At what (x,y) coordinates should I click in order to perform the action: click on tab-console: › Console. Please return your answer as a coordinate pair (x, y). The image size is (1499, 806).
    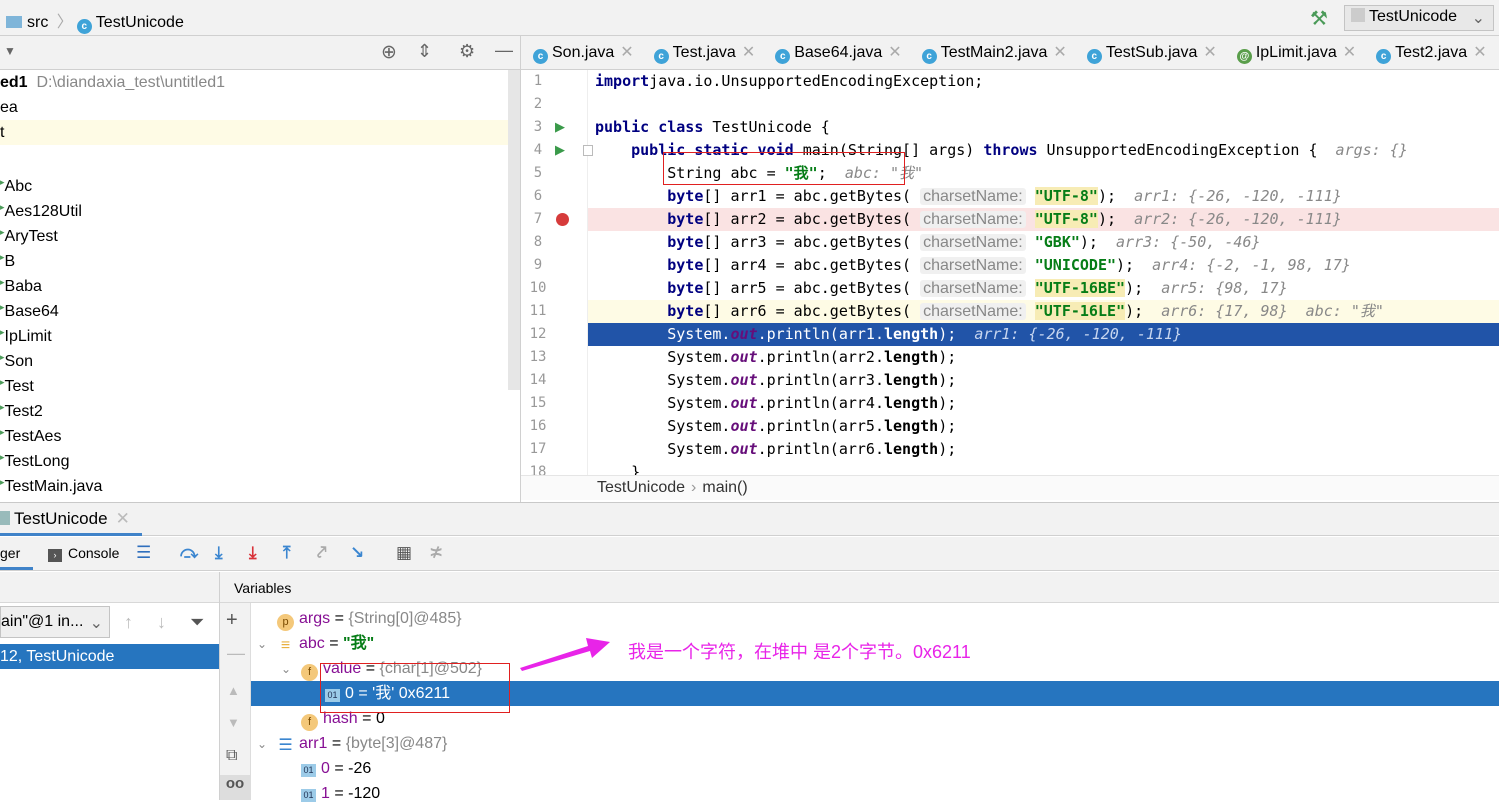
    Looking at the image, I should click on (83, 553).